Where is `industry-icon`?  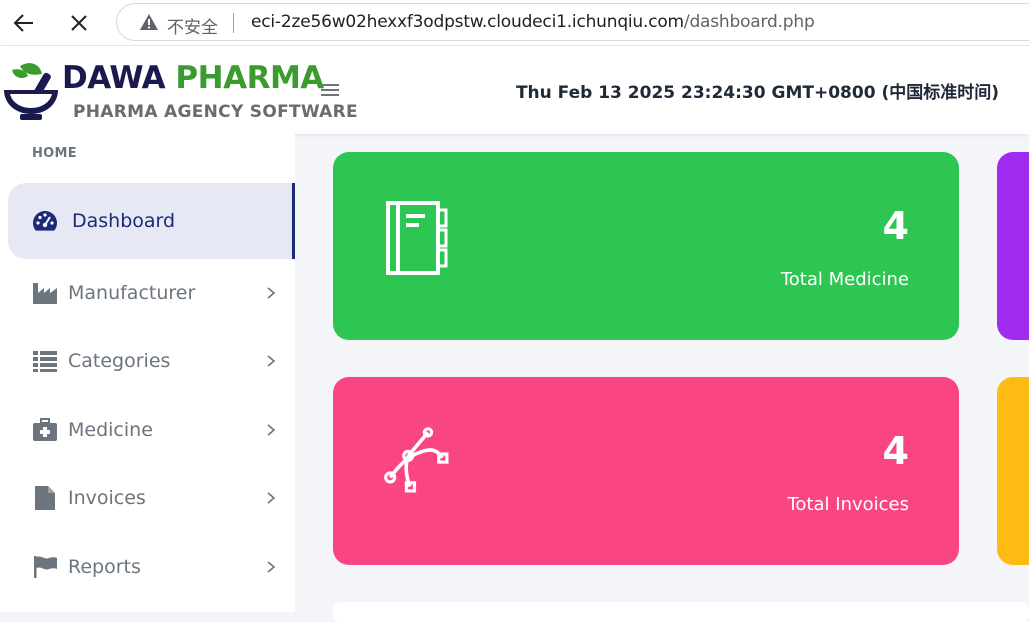 industry-icon is located at coordinates (45, 293).